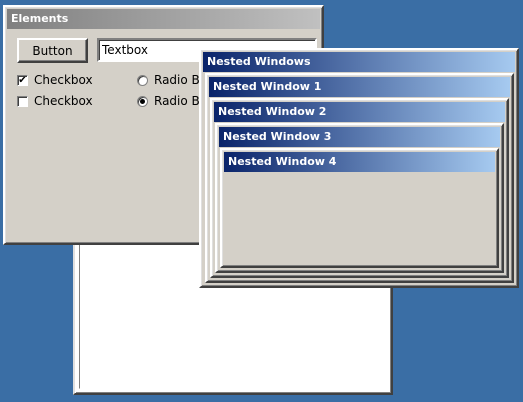 This screenshot has width=523, height=402. I want to click on checkbox-row-1: ✔ Checkbox, so click(55, 80).